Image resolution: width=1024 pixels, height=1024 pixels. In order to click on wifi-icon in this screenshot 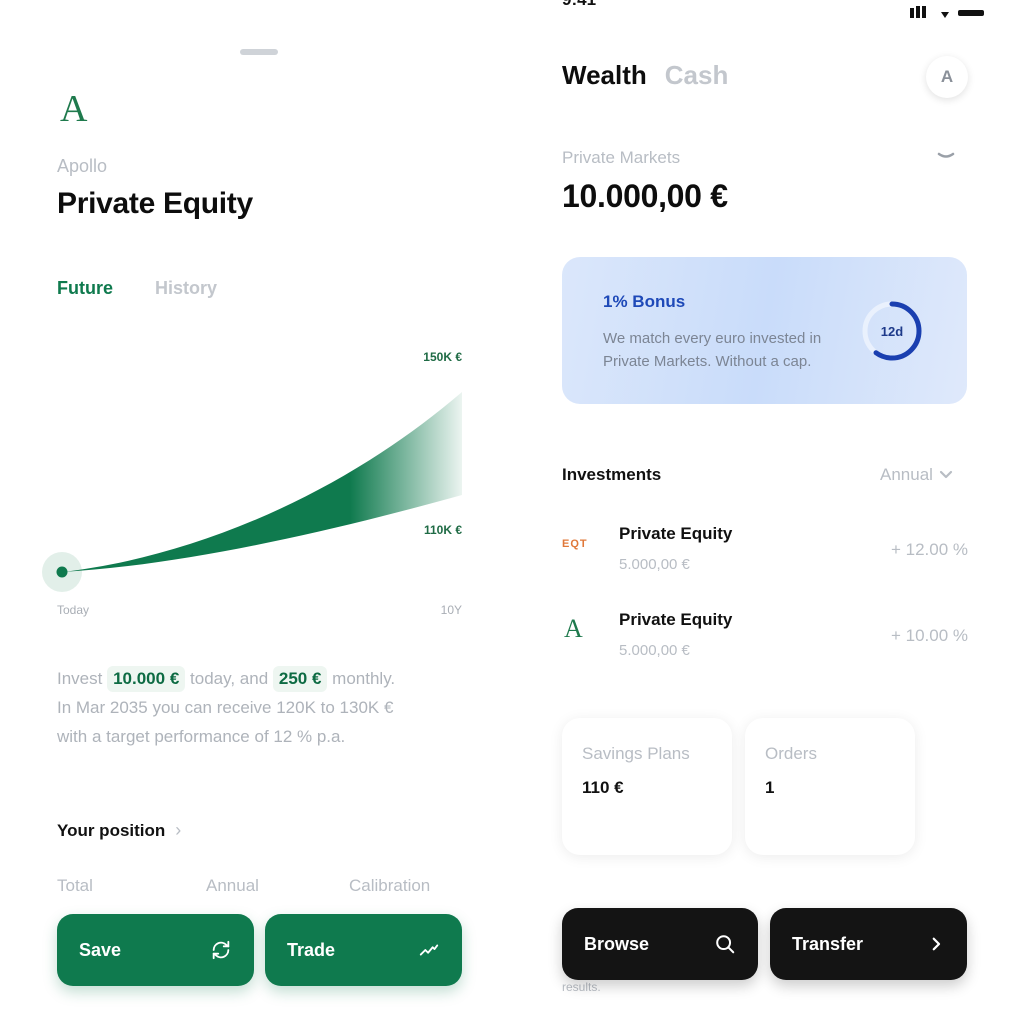, I will do `click(945, 15)`.